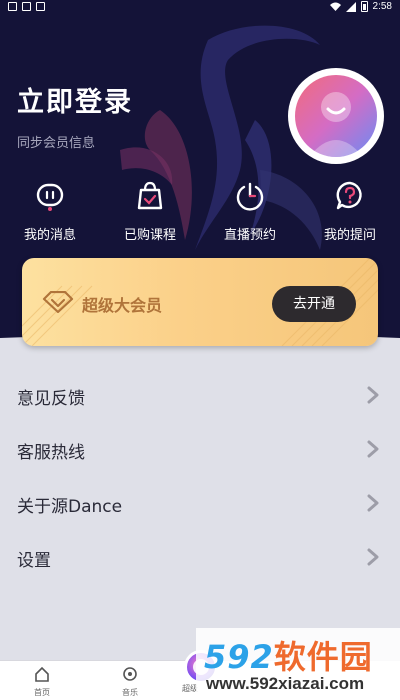 Image resolution: width=400 pixels, height=700 pixels. Describe the element at coordinates (42, 692) in the screenshot. I see `tab-label: 首页` at that location.